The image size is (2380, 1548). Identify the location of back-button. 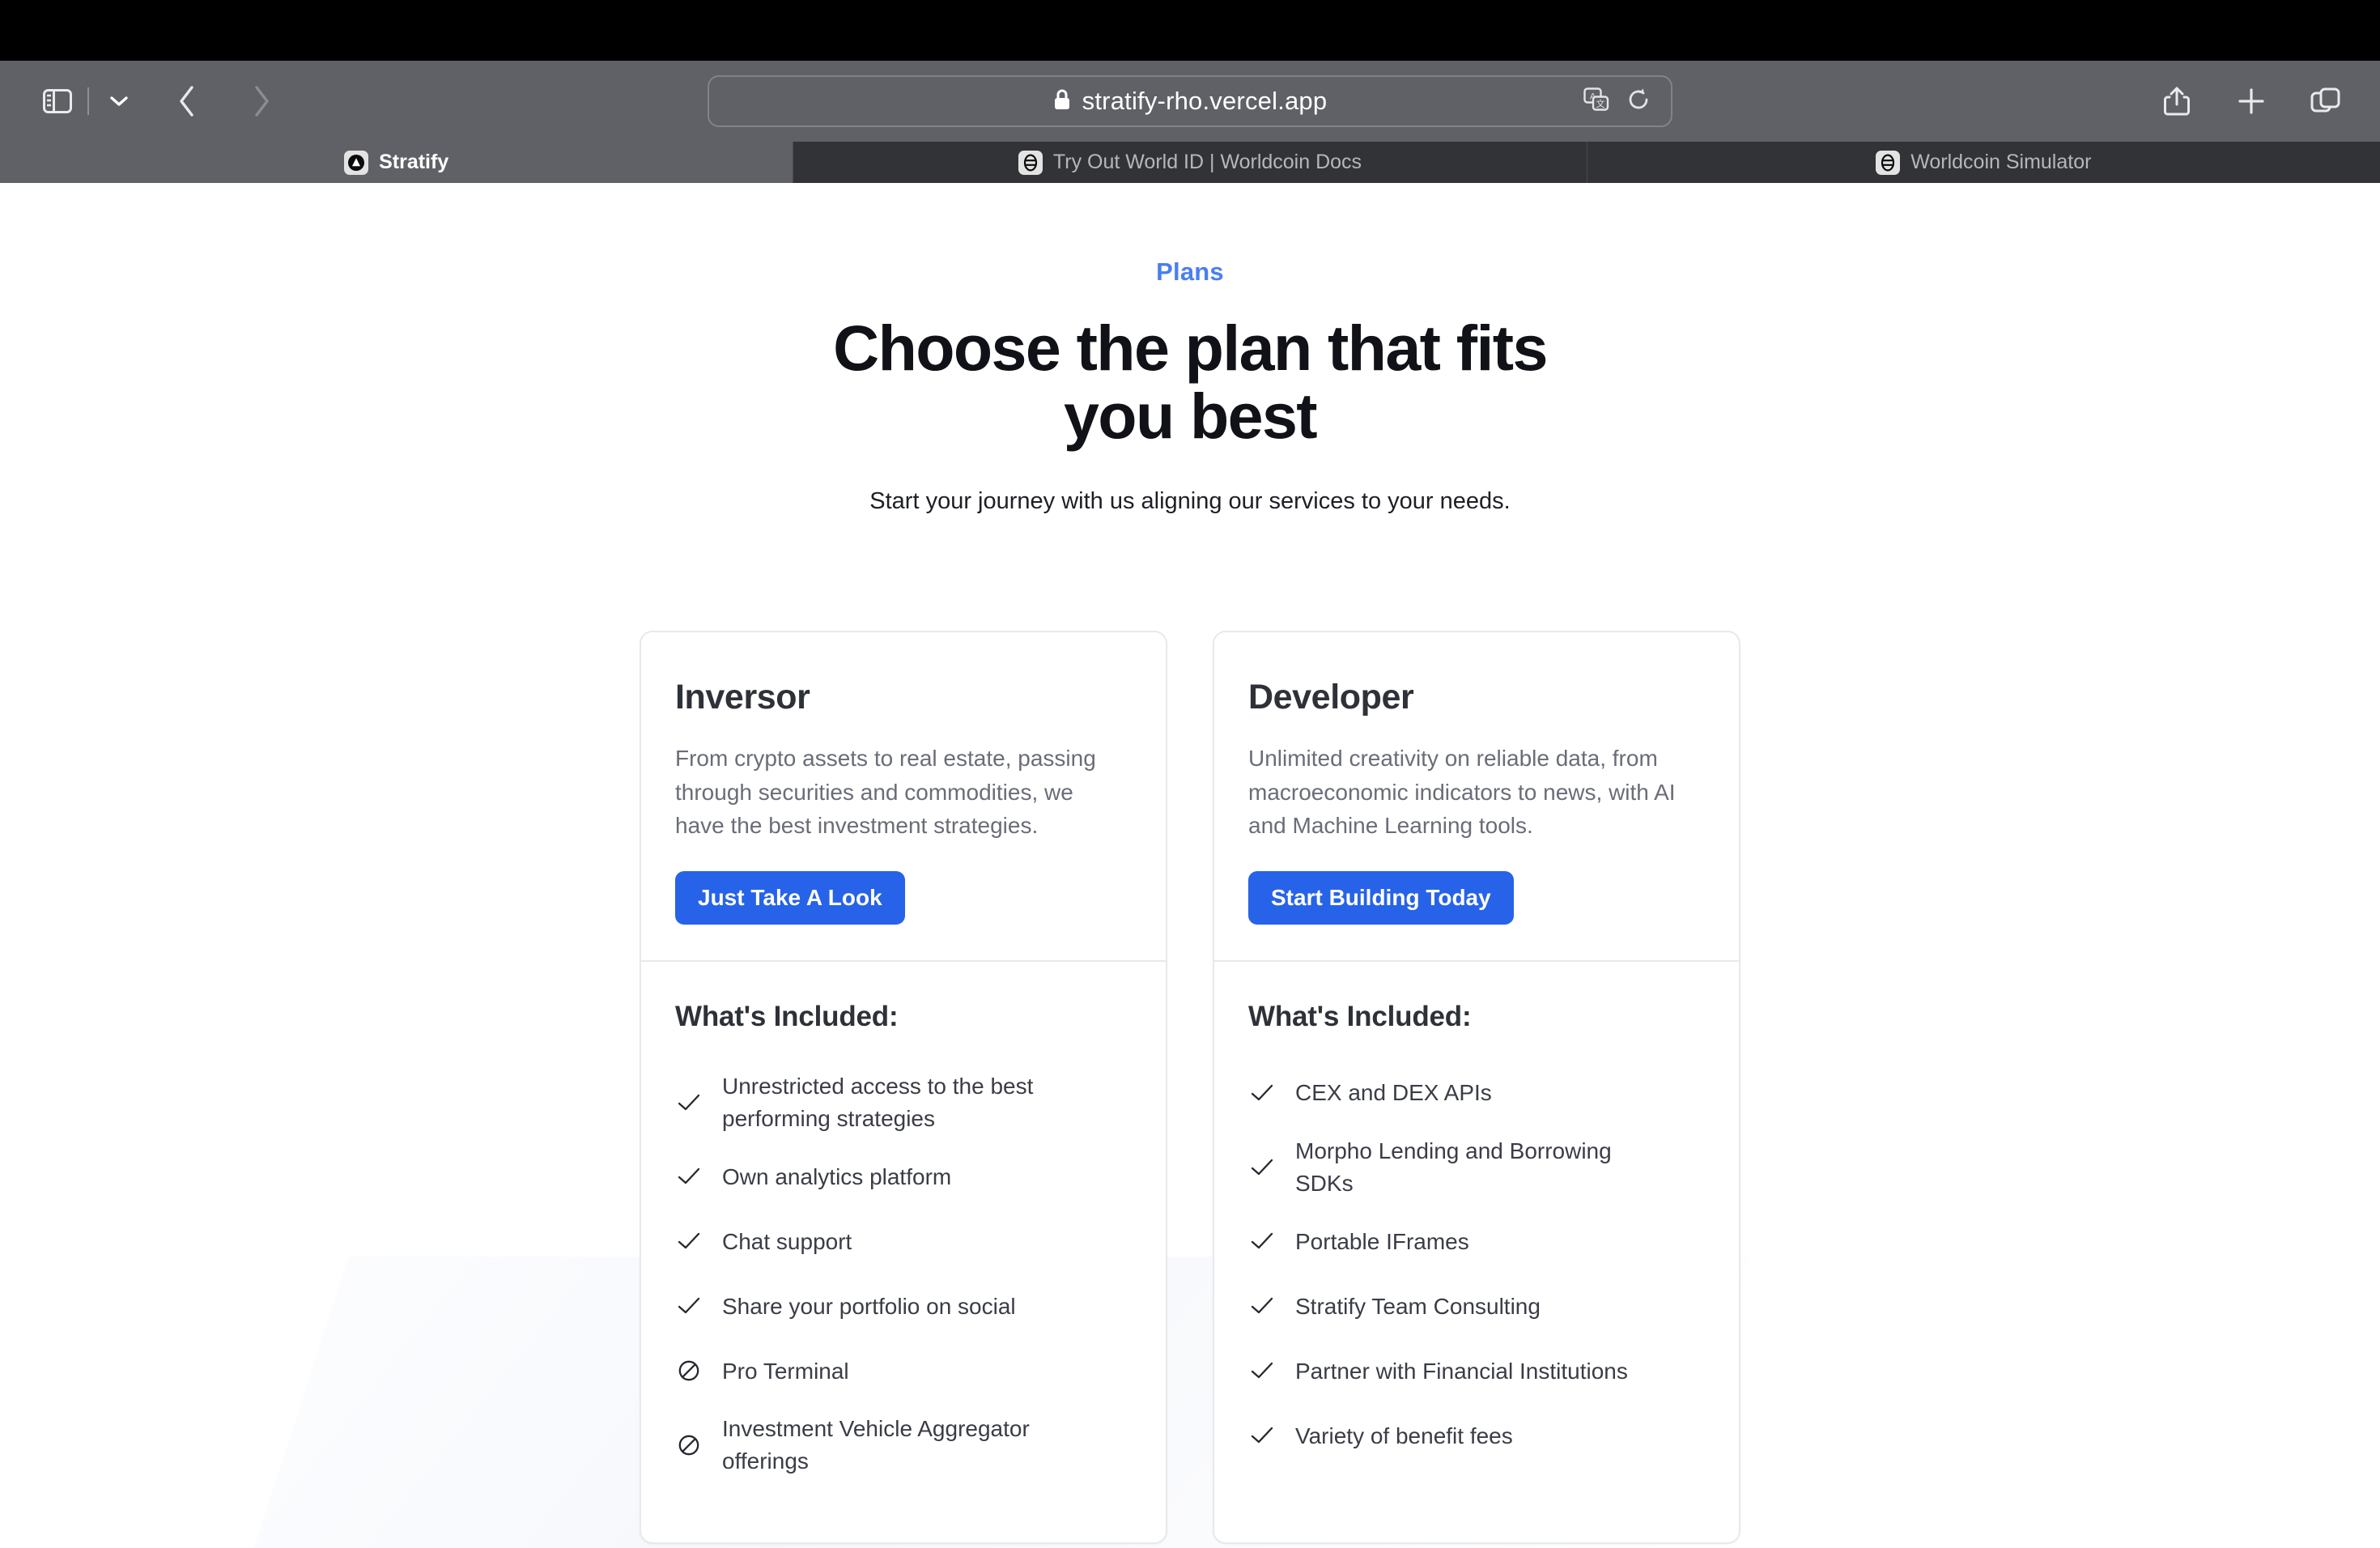
(187, 101).